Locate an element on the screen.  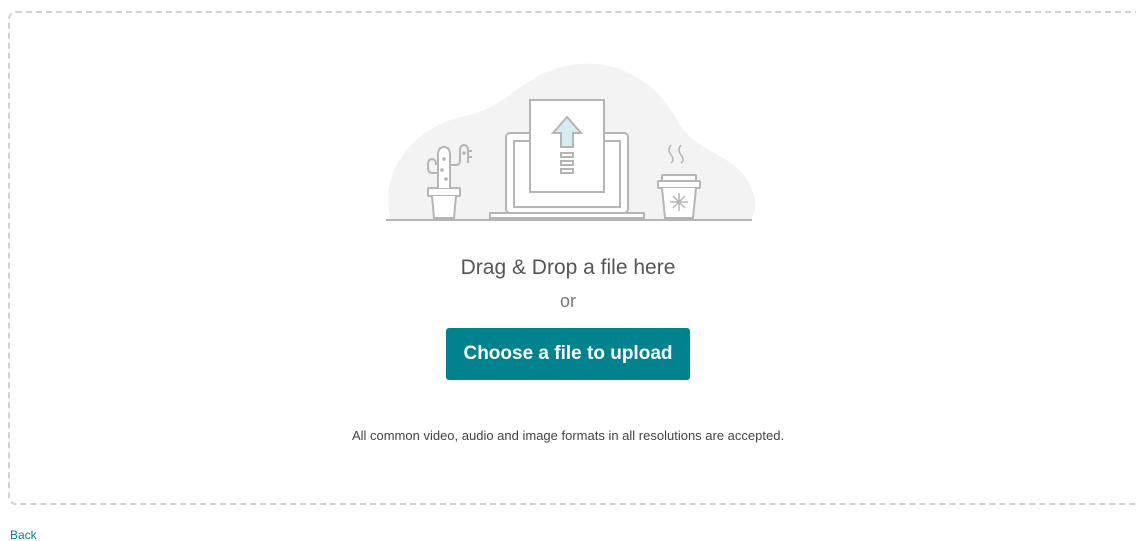
drag-drop-text: Drag & Drop a file here is located at coordinates (568, 267).